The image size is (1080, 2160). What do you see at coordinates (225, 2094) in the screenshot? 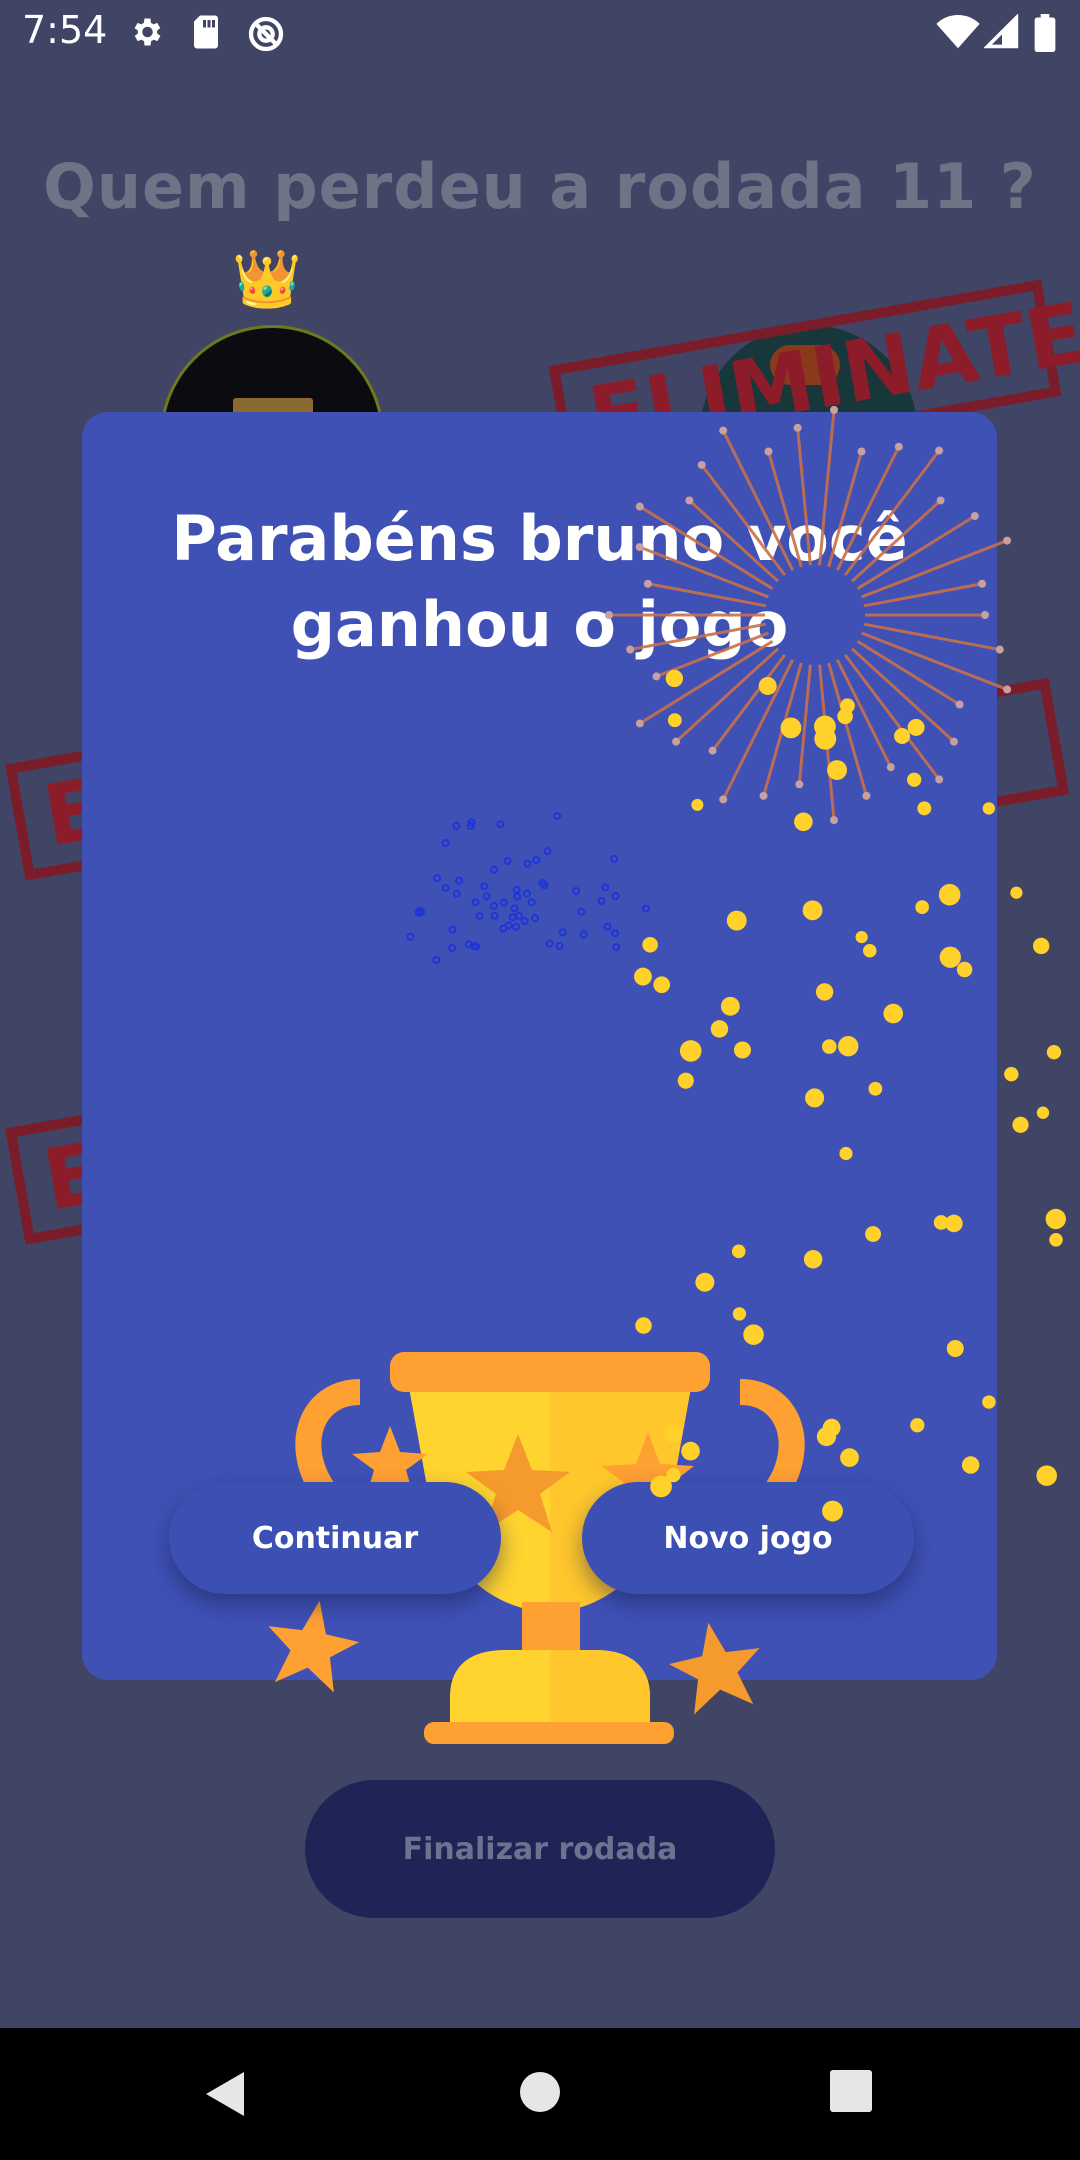
I see `back-icon` at bounding box center [225, 2094].